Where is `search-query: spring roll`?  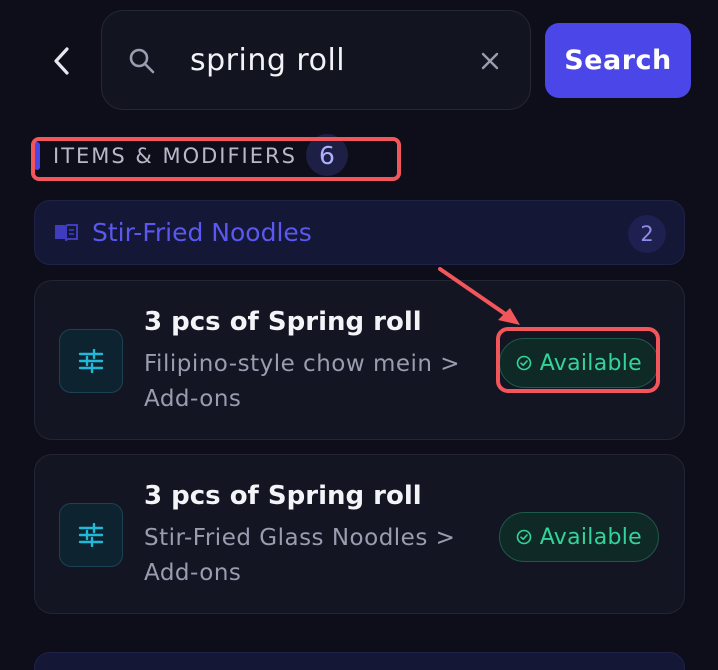
search-query: spring roll is located at coordinates (267, 61).